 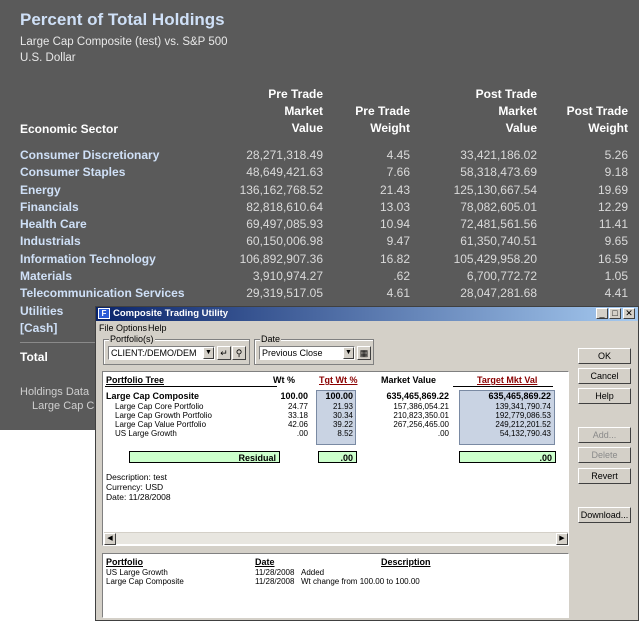 What do you see at coordinates (506, 111) in the screenshot?
I see `header-post-trade-market-value: Post Trade Market Value` at bounding box center [506, 111].